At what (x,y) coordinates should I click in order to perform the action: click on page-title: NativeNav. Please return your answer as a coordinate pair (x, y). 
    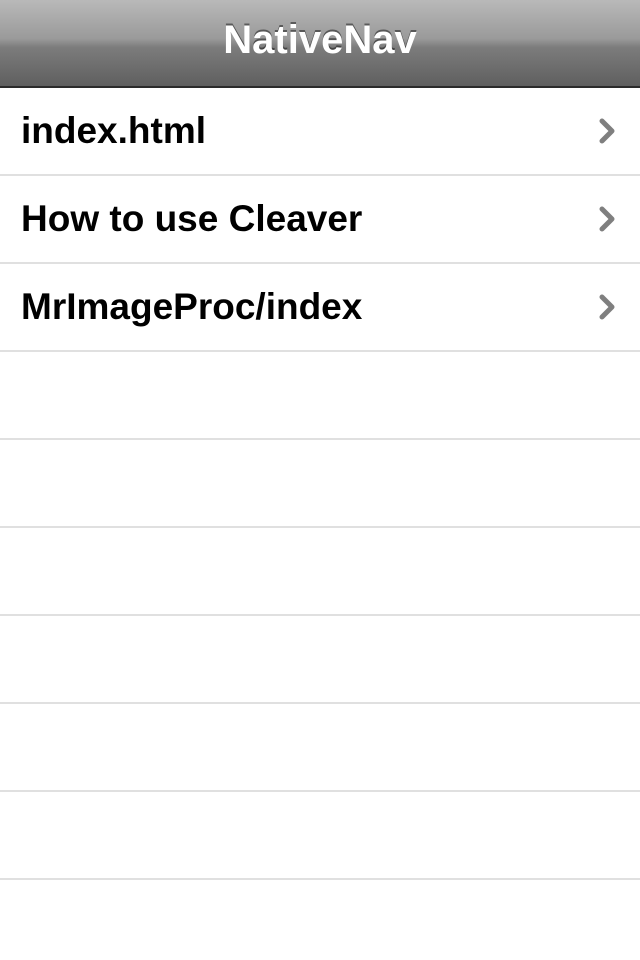
    Looking at the image, I should click on (320, 39).